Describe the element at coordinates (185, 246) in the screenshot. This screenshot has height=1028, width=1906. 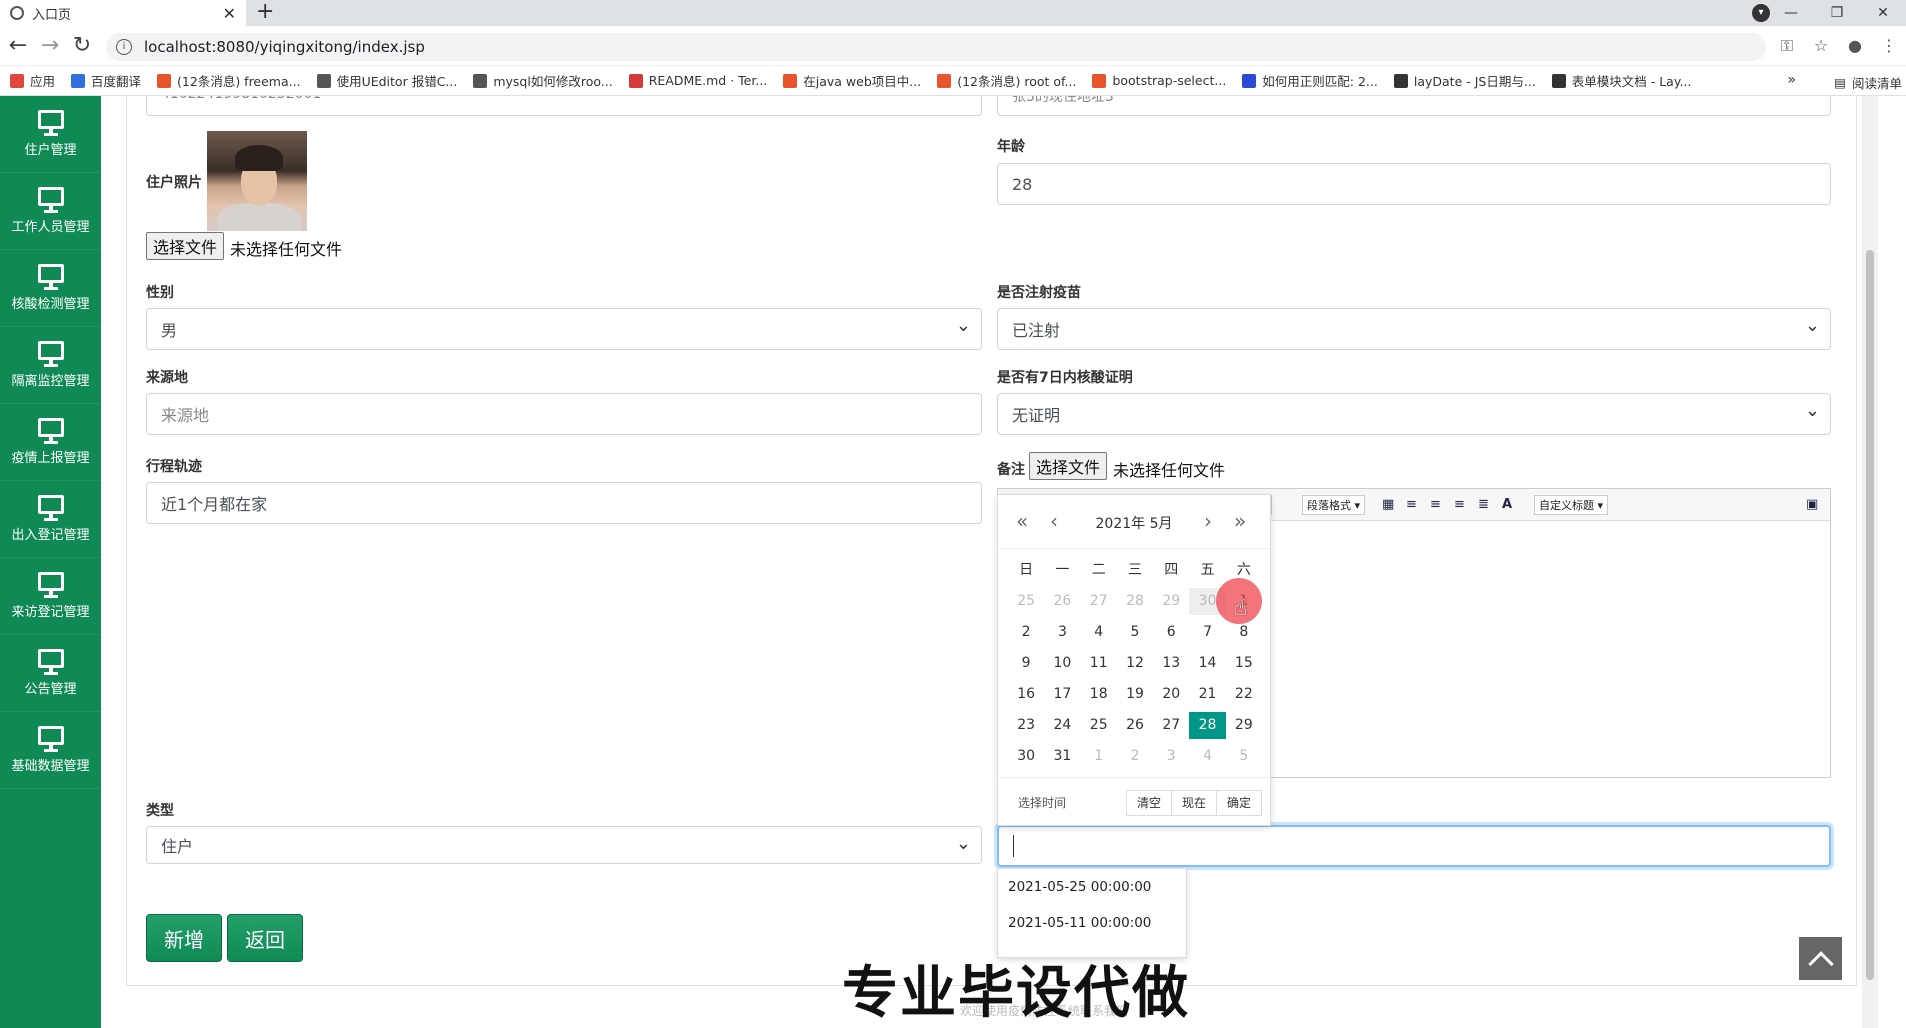
I see `photo-choose-file-button: 选择文件` at that location.